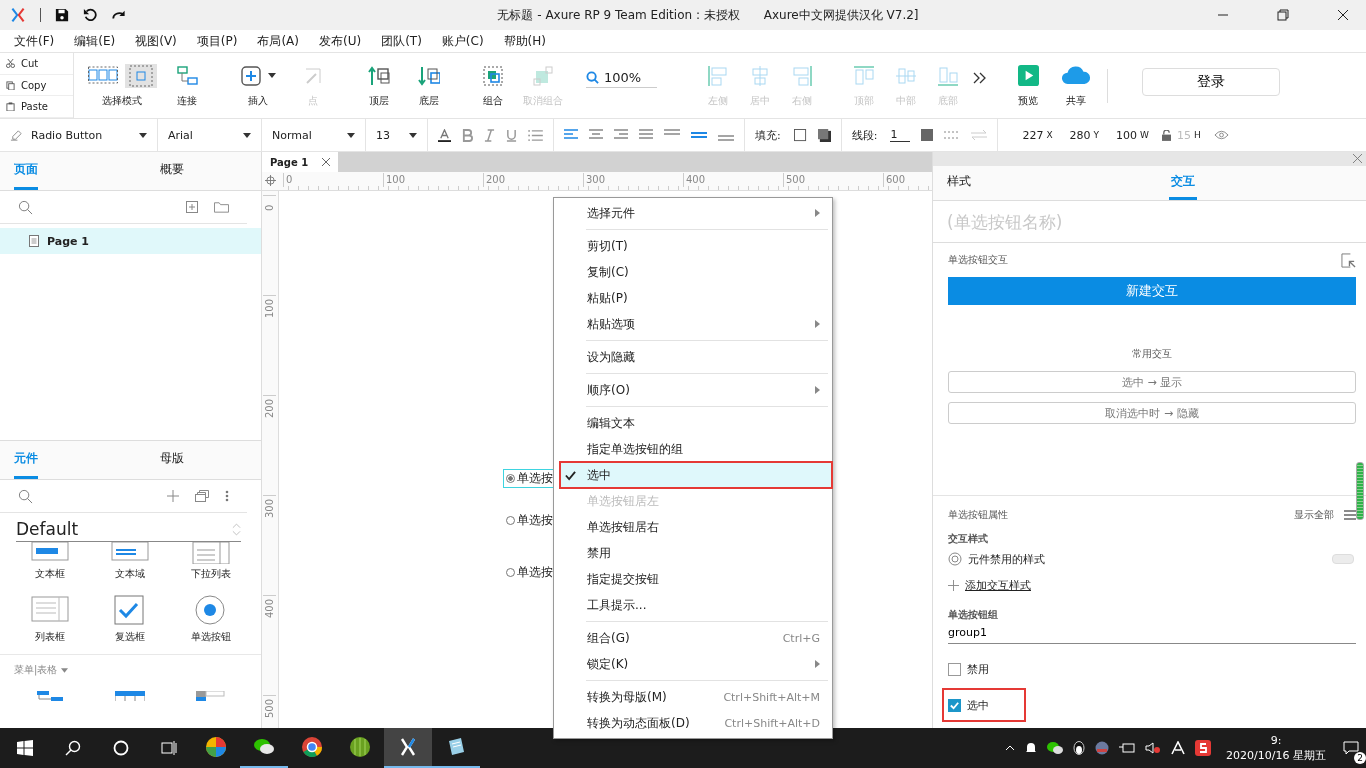 This screenshot has height=768, width=1366. Describe the element at coordinates (141, 75) in the screenshot. I see `select-contain-icon` at that location.